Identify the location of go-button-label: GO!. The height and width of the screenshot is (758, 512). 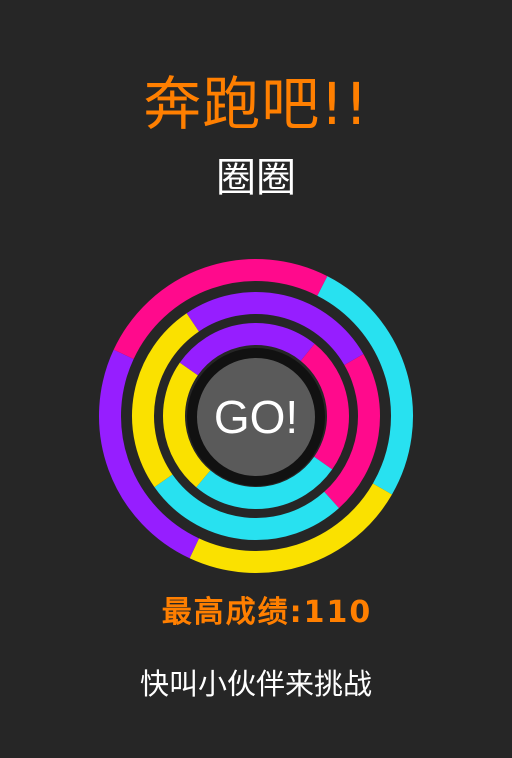
(256, 417).